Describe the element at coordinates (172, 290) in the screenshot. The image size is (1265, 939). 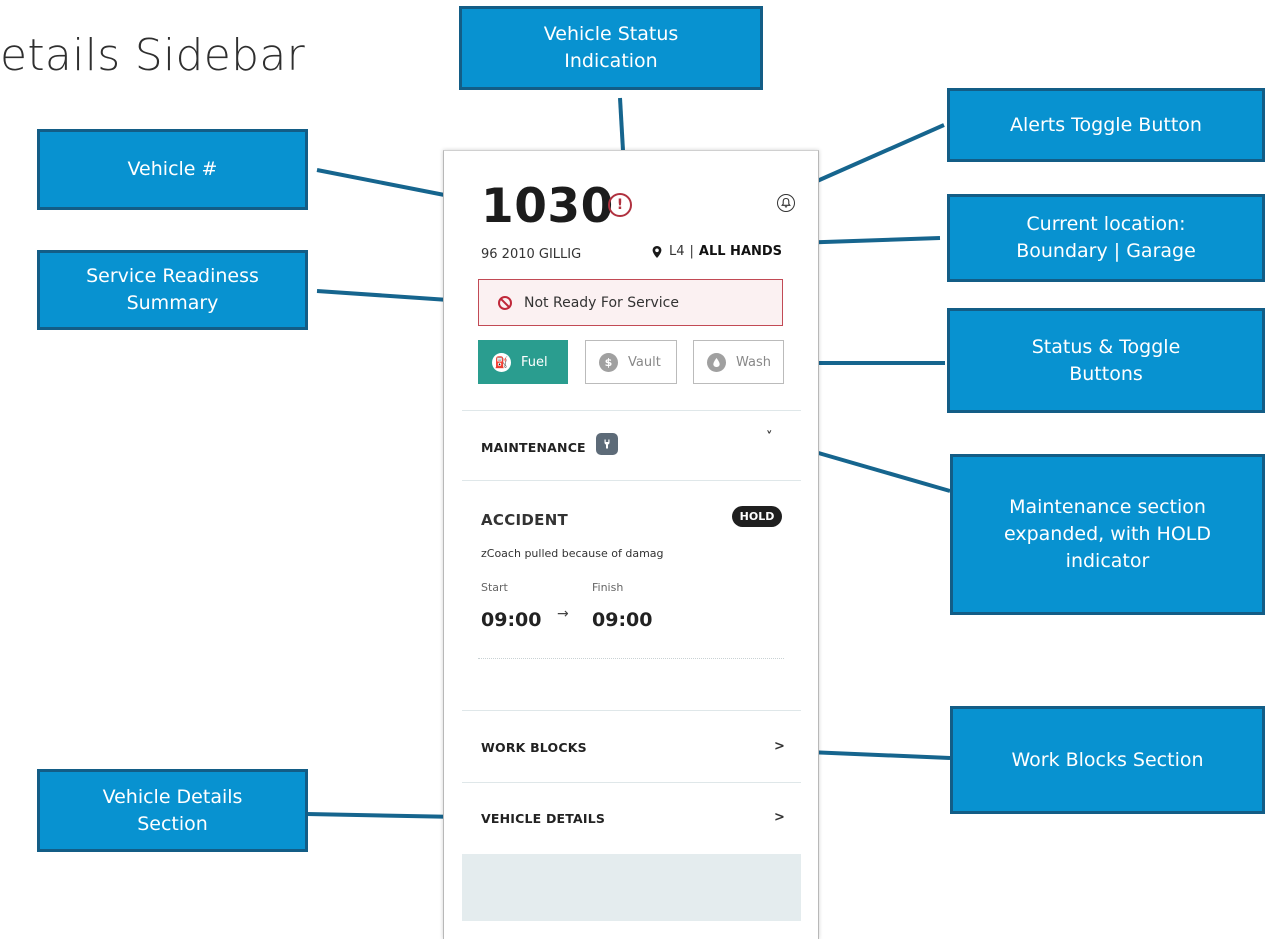
I see `callout-service-readiness: Service Readiness Summary` at that location.